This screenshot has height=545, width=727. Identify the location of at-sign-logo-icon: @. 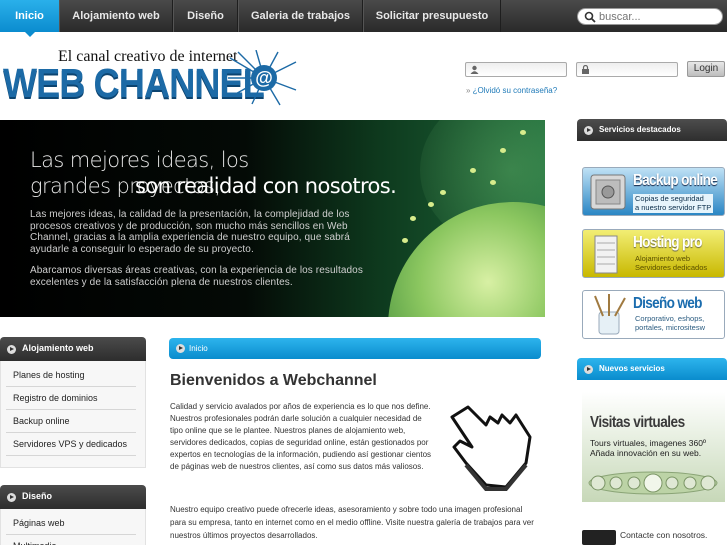
(262, 78).